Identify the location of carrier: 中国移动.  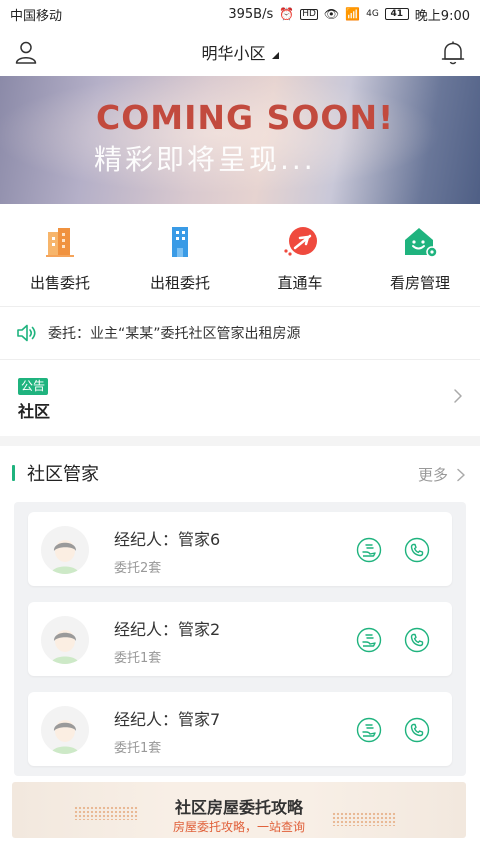
(36, 16).